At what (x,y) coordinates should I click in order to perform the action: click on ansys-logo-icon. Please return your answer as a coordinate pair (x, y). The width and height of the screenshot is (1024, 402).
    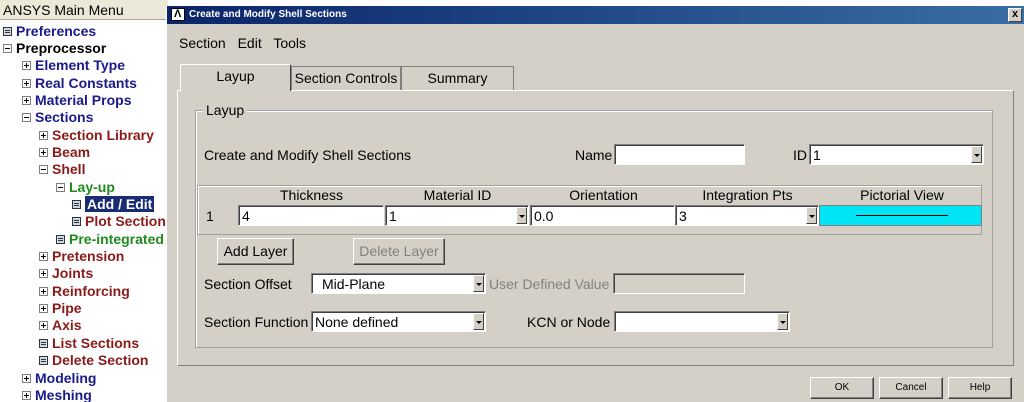
    Looking at the image, I should click on (178, 14).